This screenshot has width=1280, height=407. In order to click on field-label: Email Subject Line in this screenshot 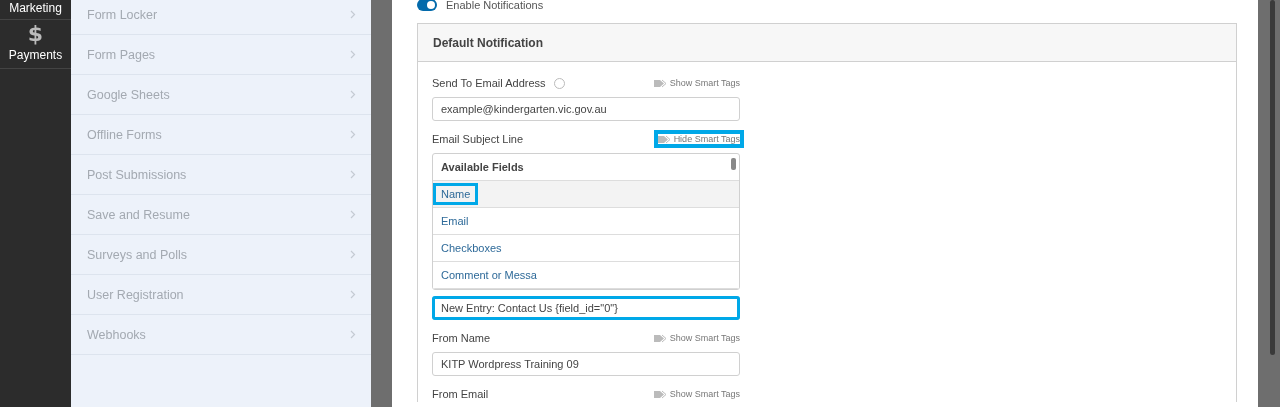, I will do `click(478, 139)`.